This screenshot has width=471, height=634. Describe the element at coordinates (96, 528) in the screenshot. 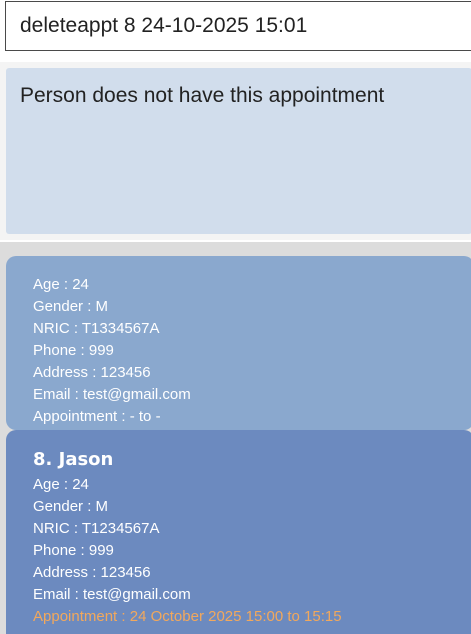

I see `nric-field: NRIC : T1234567A` at that location.